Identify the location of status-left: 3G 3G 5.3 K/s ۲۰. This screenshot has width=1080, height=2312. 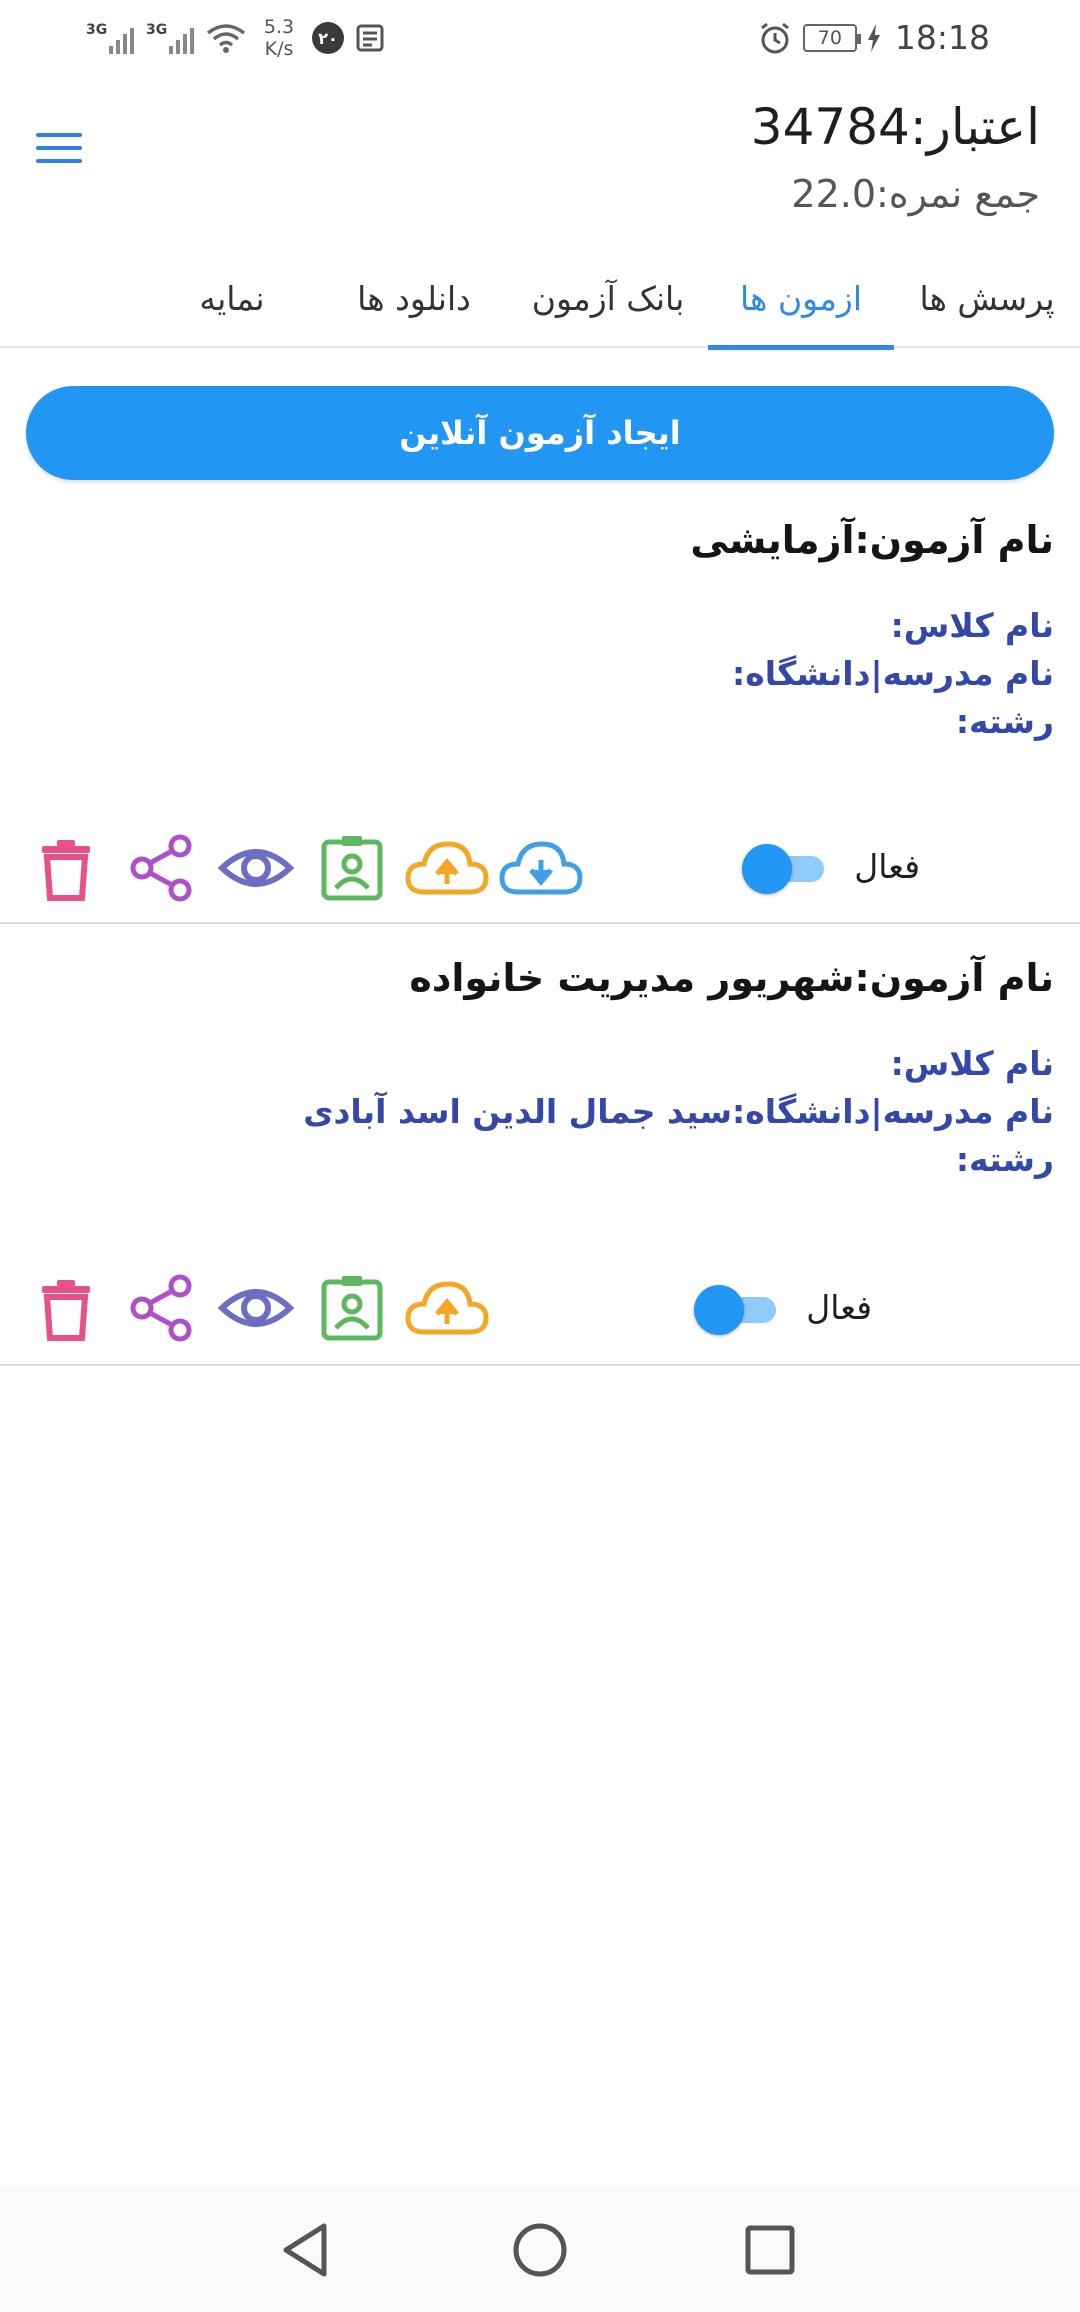
(236, 38).